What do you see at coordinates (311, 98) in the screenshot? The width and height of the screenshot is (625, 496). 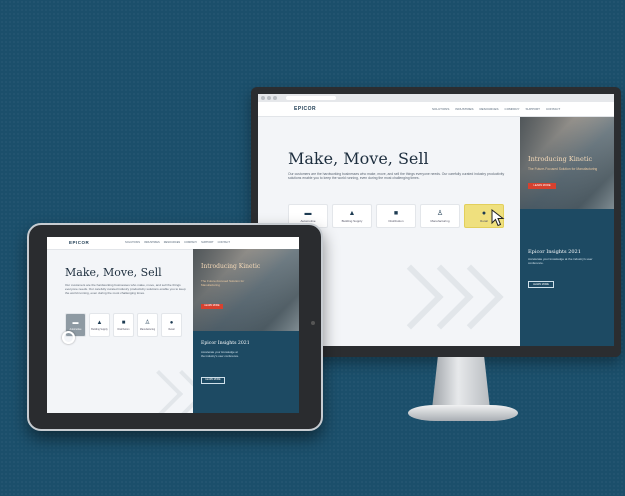 I see `browser-url-bar` at bounding box center [311, 98].